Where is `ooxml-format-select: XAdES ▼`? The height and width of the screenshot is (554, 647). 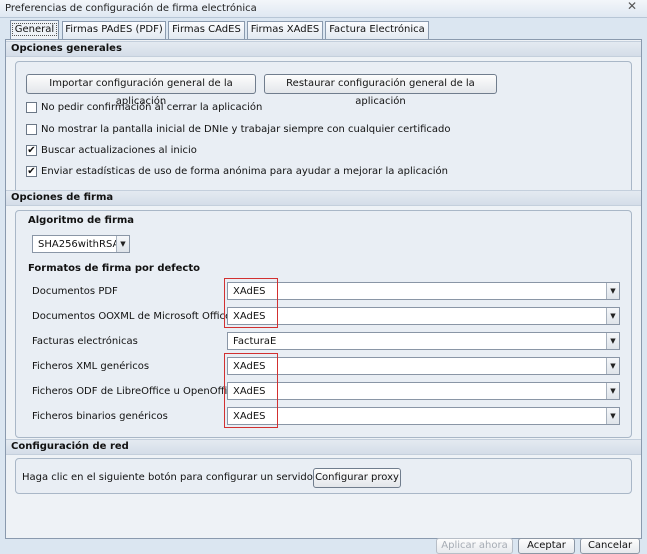
ooxml-format-select: XAdES ▼ is located at coordinates (423, 316).